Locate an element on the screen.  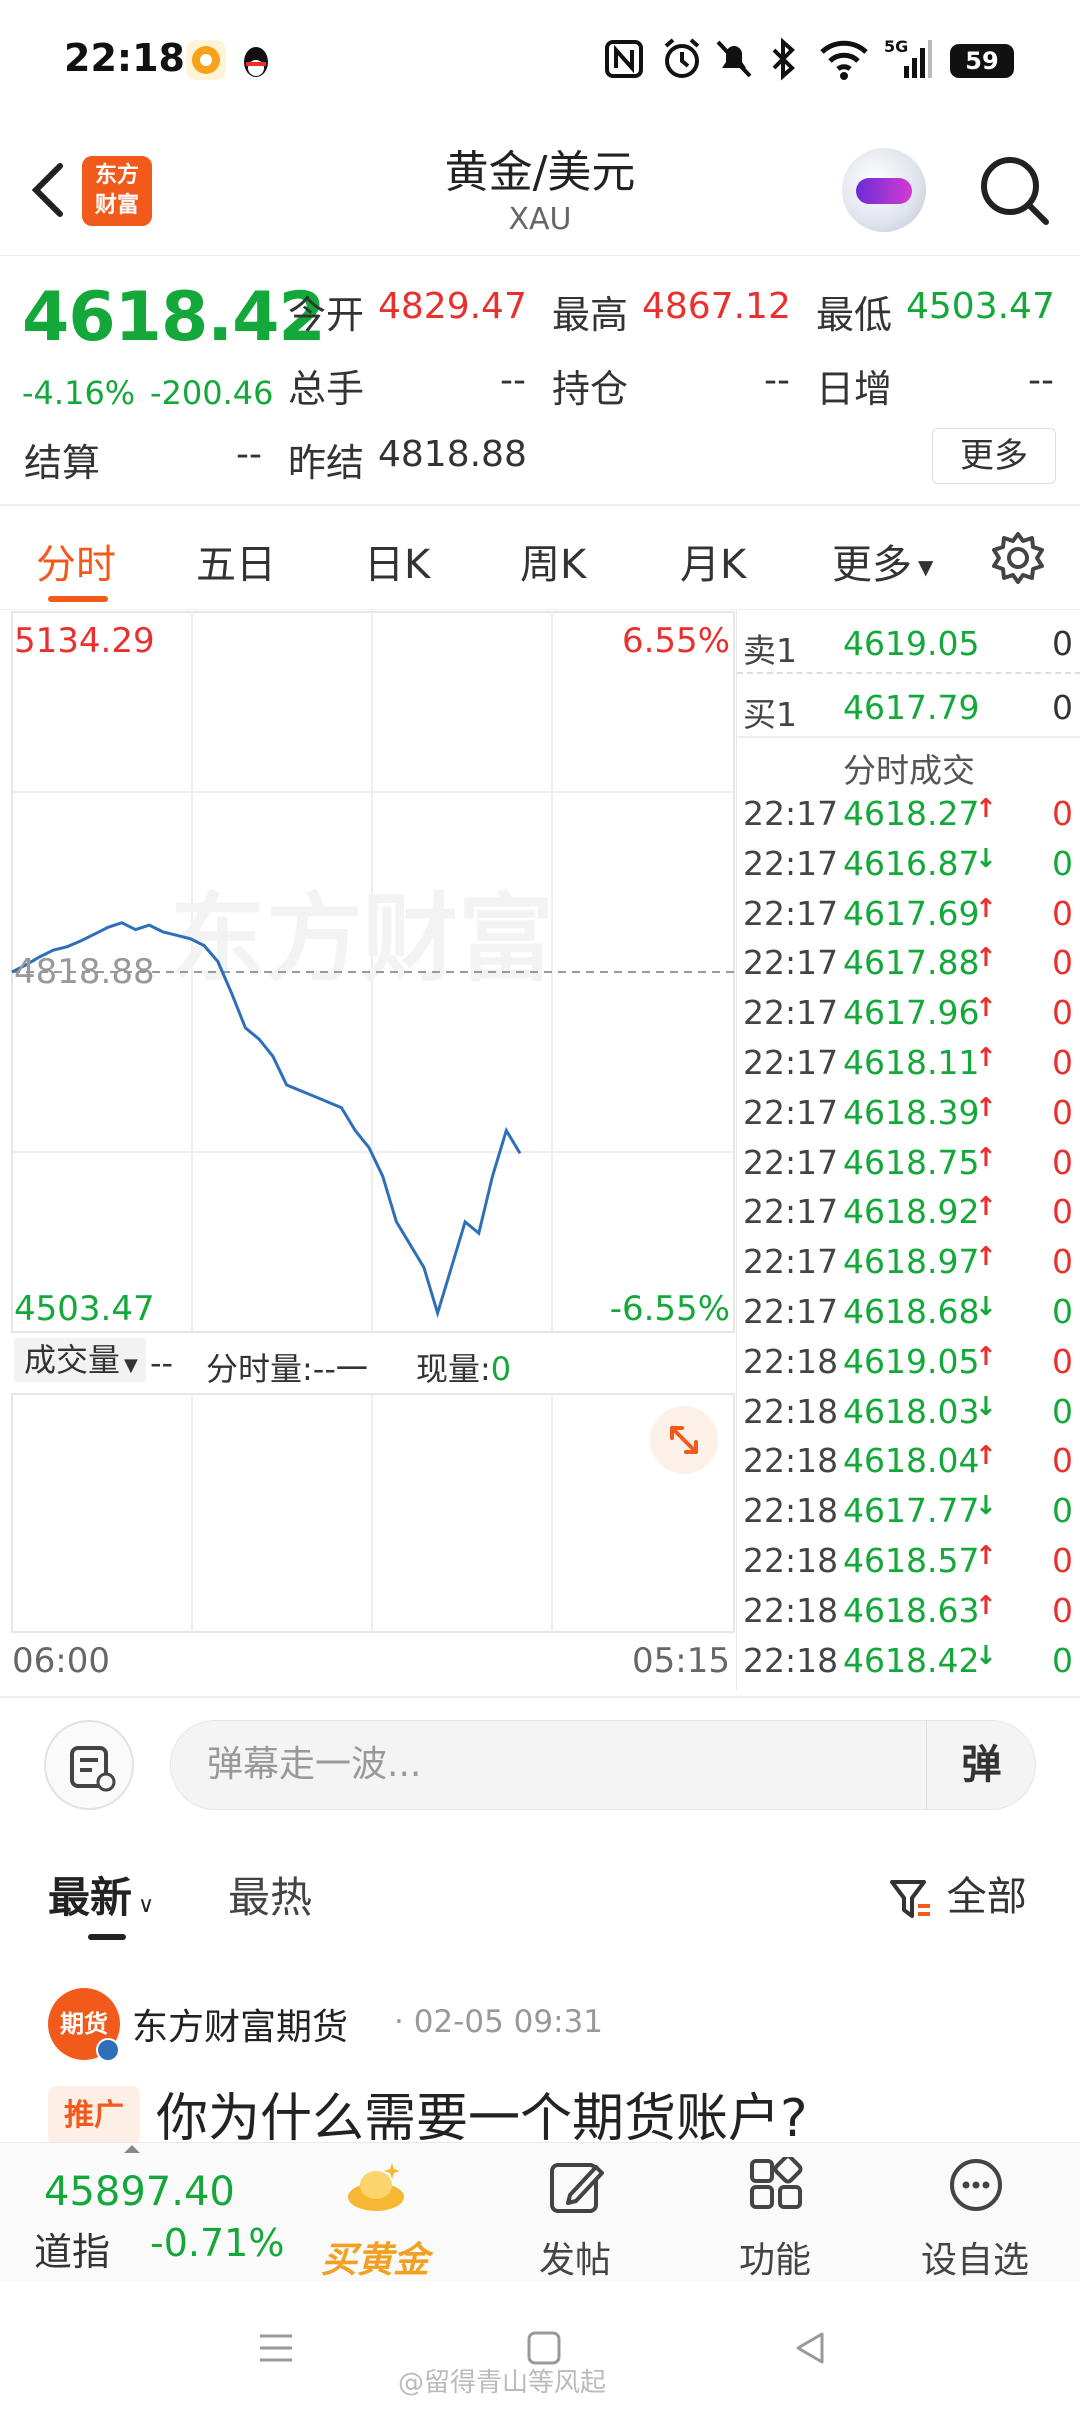
bluetooth-icon is located at coordinates (783, 59).